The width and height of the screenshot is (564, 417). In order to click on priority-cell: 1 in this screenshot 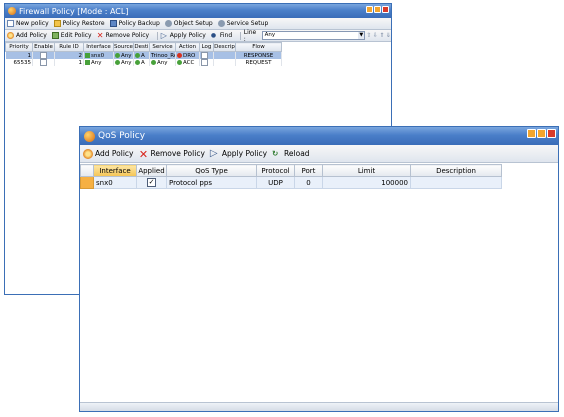, I will do `click(19, 55)`.